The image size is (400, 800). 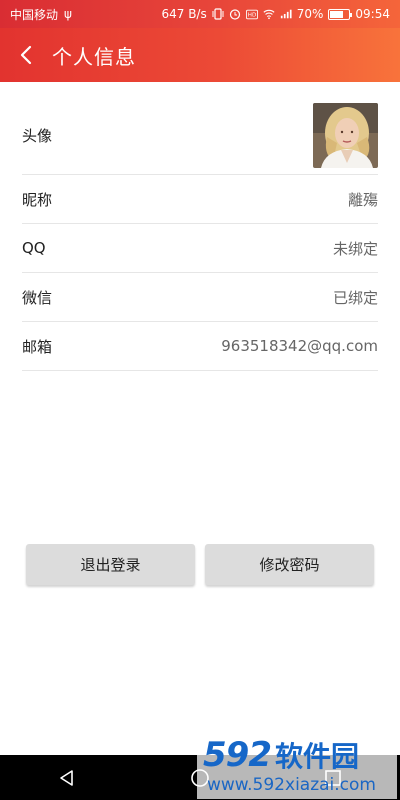 I want to click on avatar-label: 头像, so click(x=37, y=135).